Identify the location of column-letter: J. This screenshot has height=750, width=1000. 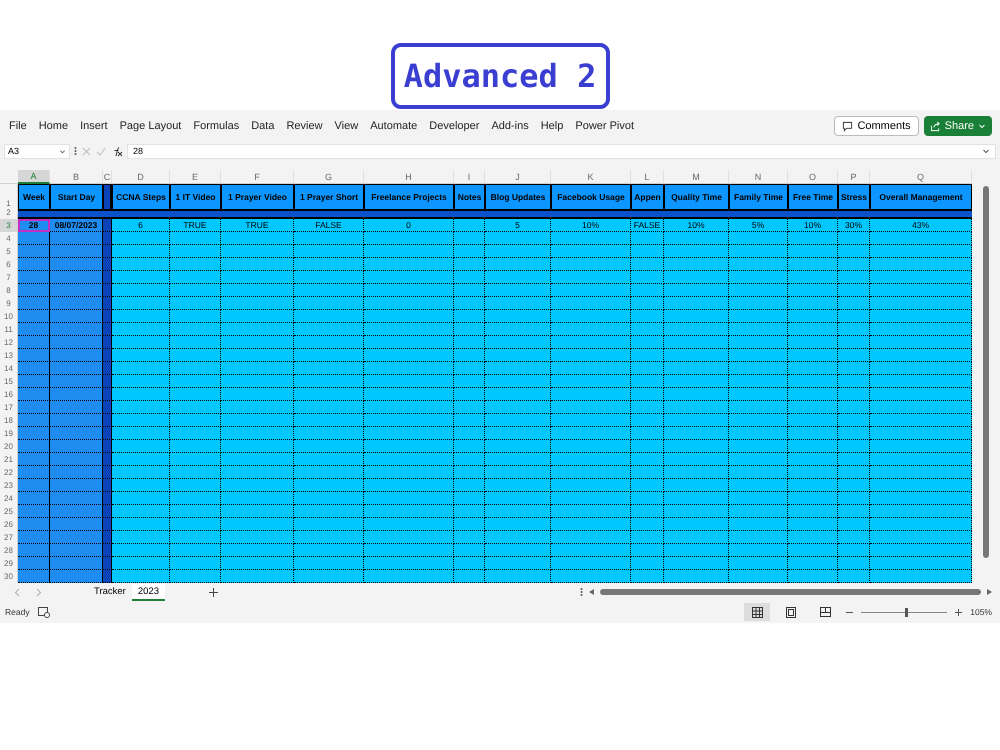
(518, 177).